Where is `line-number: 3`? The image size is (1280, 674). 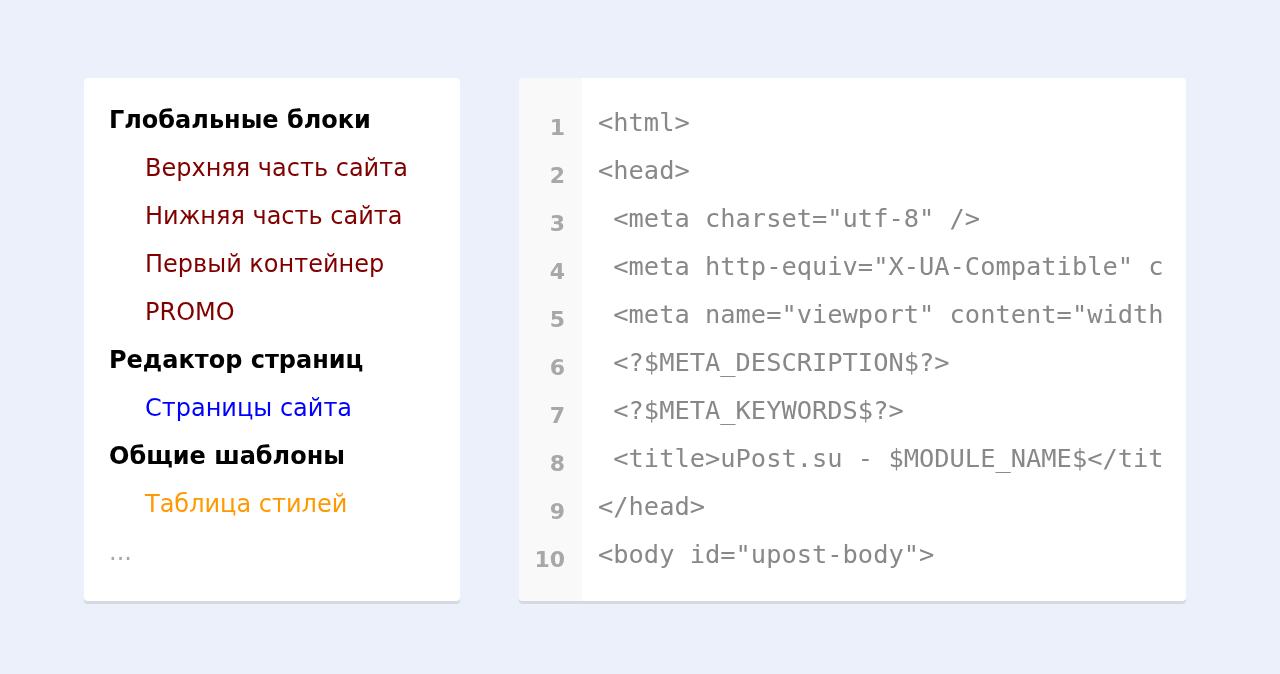 line-number: 3 is located at coordinates (557, 223).